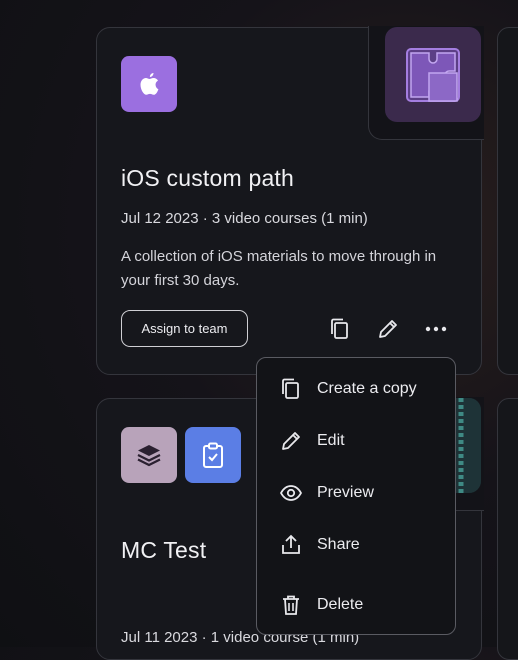 The width and height of the screenshot is (518, 660). I want to click on puzzle-icon, so click(433, 74).